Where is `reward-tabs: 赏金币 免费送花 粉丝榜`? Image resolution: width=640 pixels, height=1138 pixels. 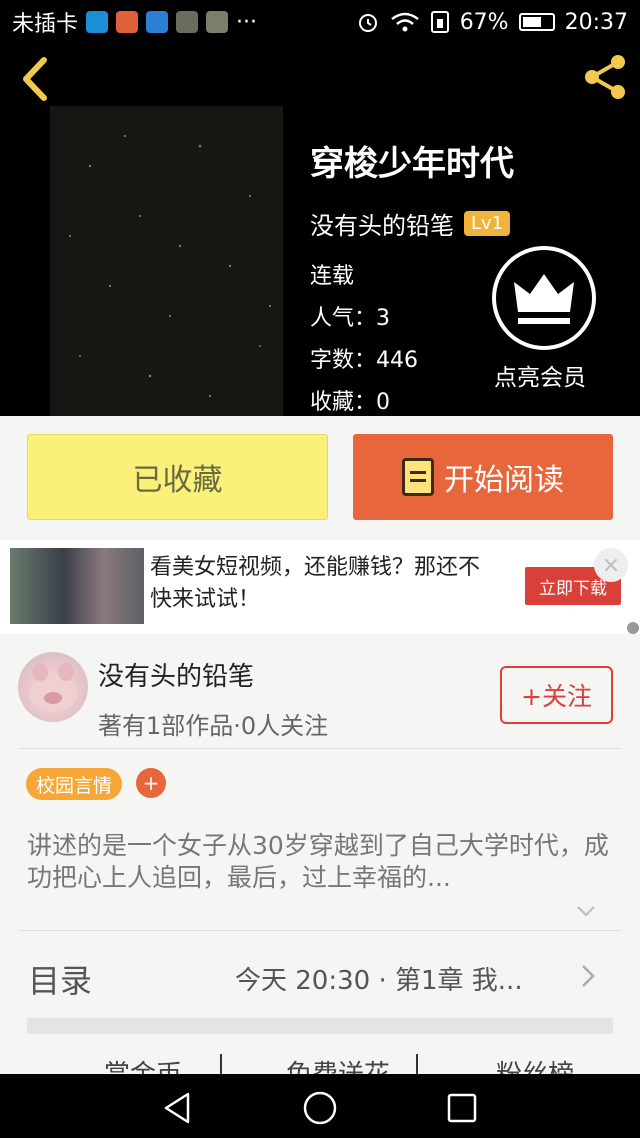
reward-tabs: 赏金币 免费送花 粉丝榜 is located at coordinates (320, 1061).